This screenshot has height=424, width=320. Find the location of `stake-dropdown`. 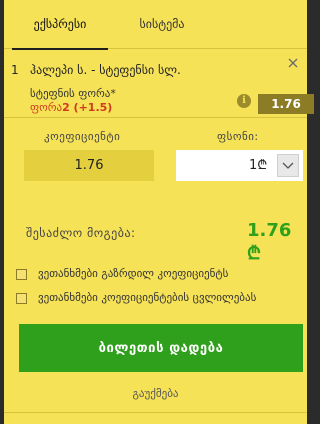

stake-dropdown is located at coordinates (288, 165).